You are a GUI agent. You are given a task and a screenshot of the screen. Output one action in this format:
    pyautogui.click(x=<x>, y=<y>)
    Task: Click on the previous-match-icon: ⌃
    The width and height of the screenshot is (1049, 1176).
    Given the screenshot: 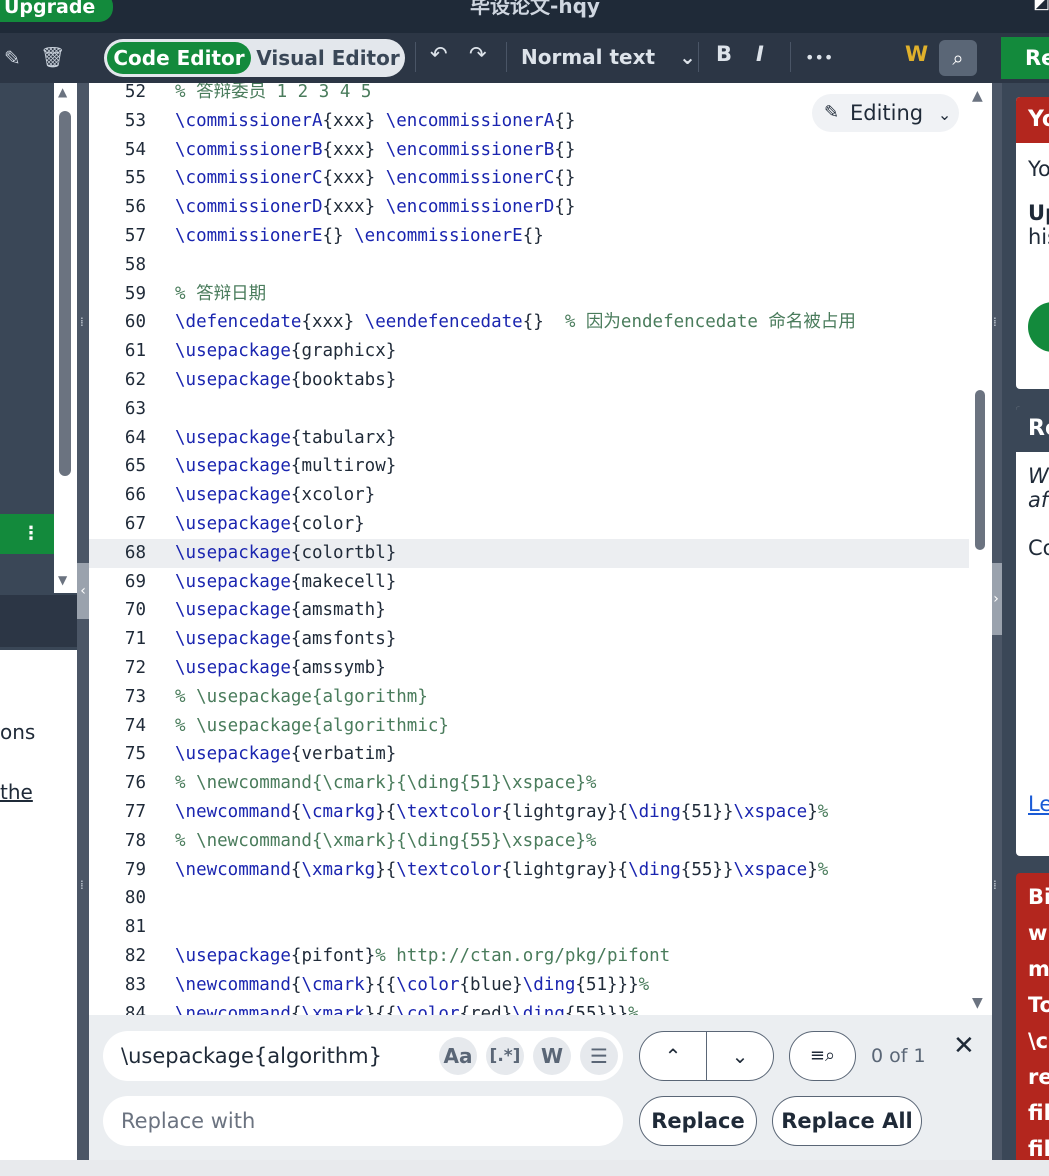 What is the action you would take?
    pyautogui.click(x=673, y=1056)
    